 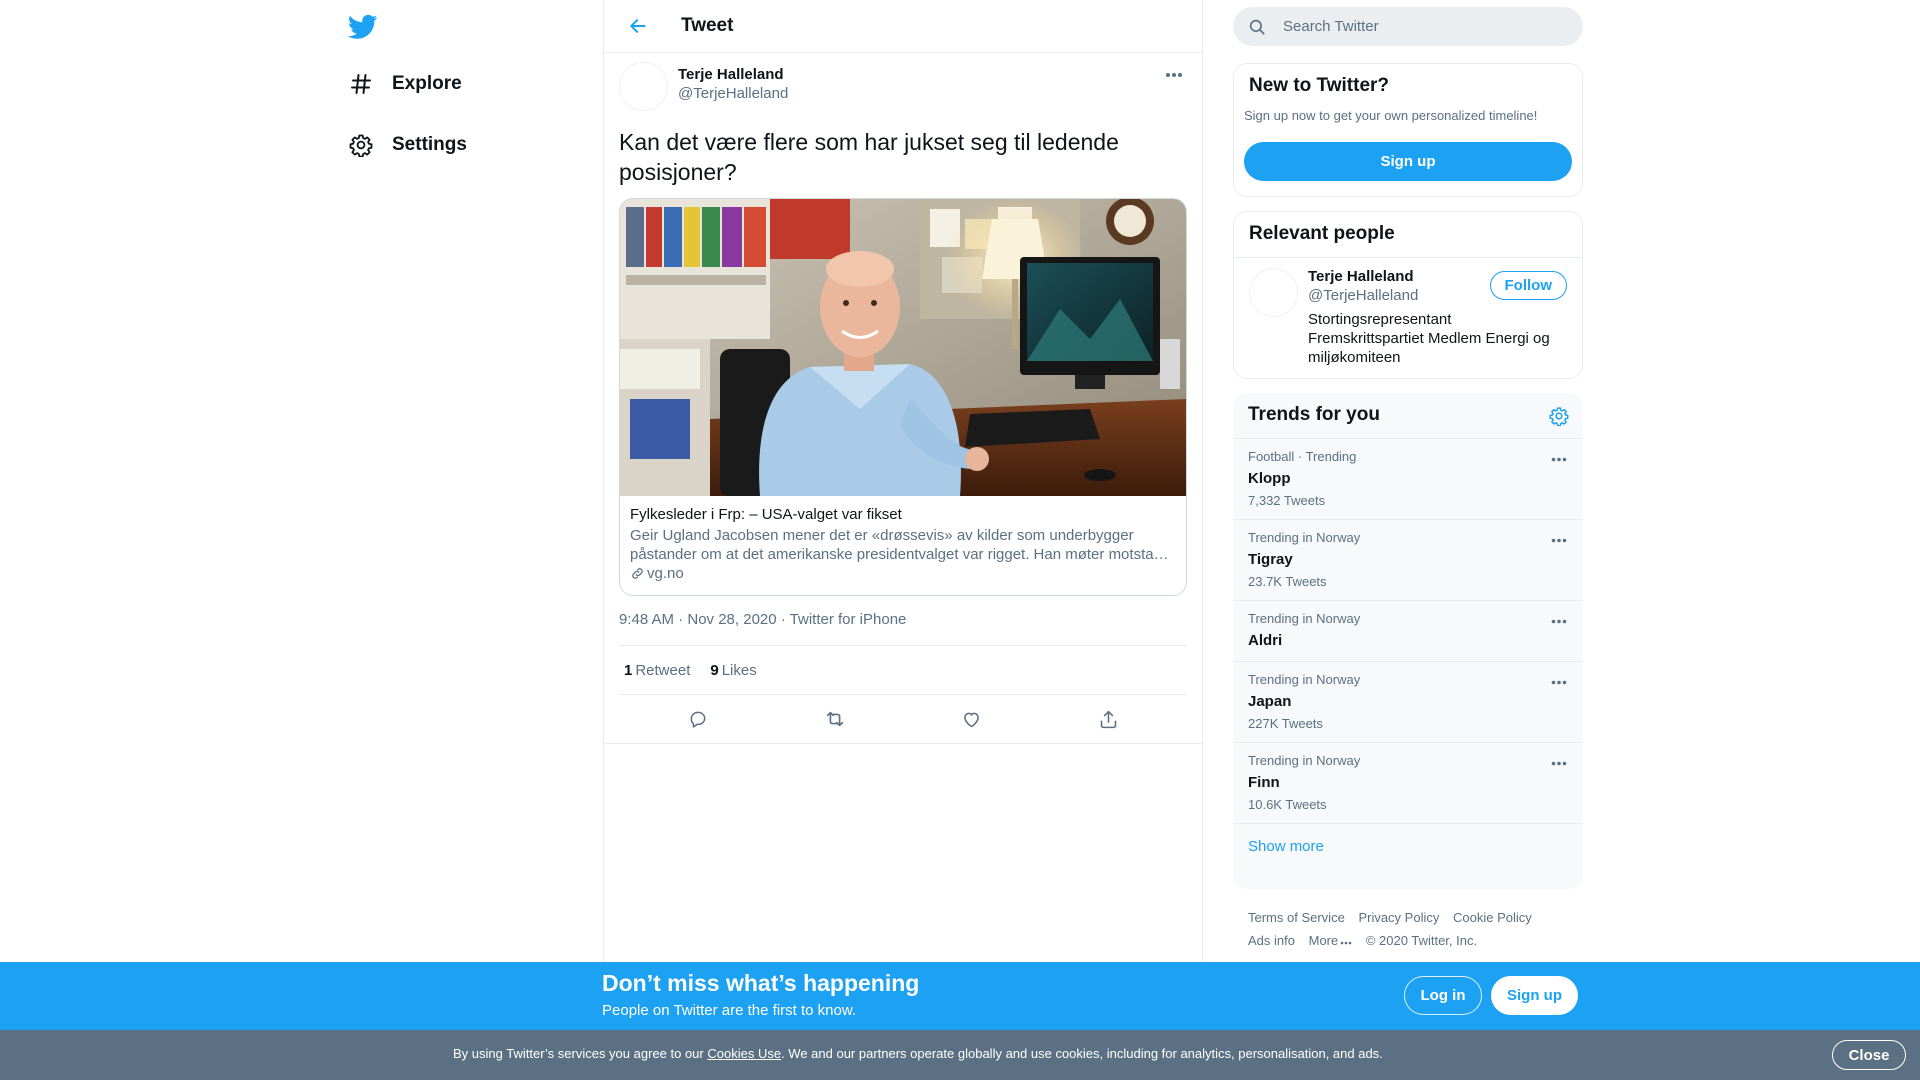 What do you see at coordinates (1408, 560) in the screenshot?
I see `trend-item-tigray: Trending in Norway Tigray 23.7K Tweets` at bounding box center [1408, 560].